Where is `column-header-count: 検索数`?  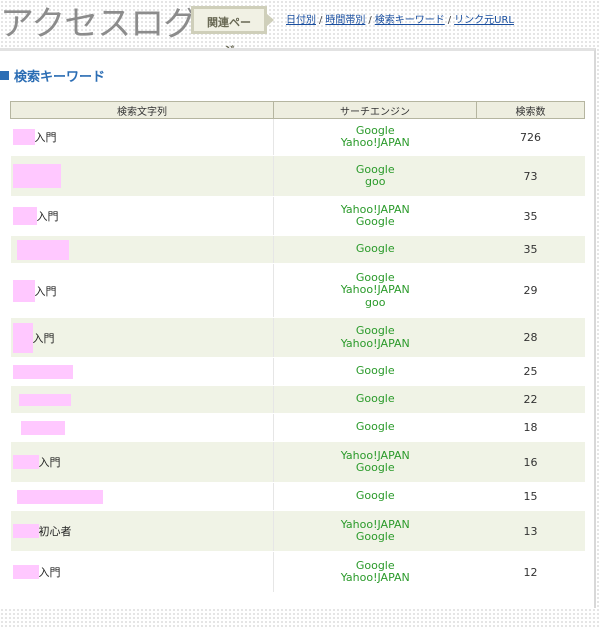 column-header-count: 検索数 is located at coordinates (530, 110).